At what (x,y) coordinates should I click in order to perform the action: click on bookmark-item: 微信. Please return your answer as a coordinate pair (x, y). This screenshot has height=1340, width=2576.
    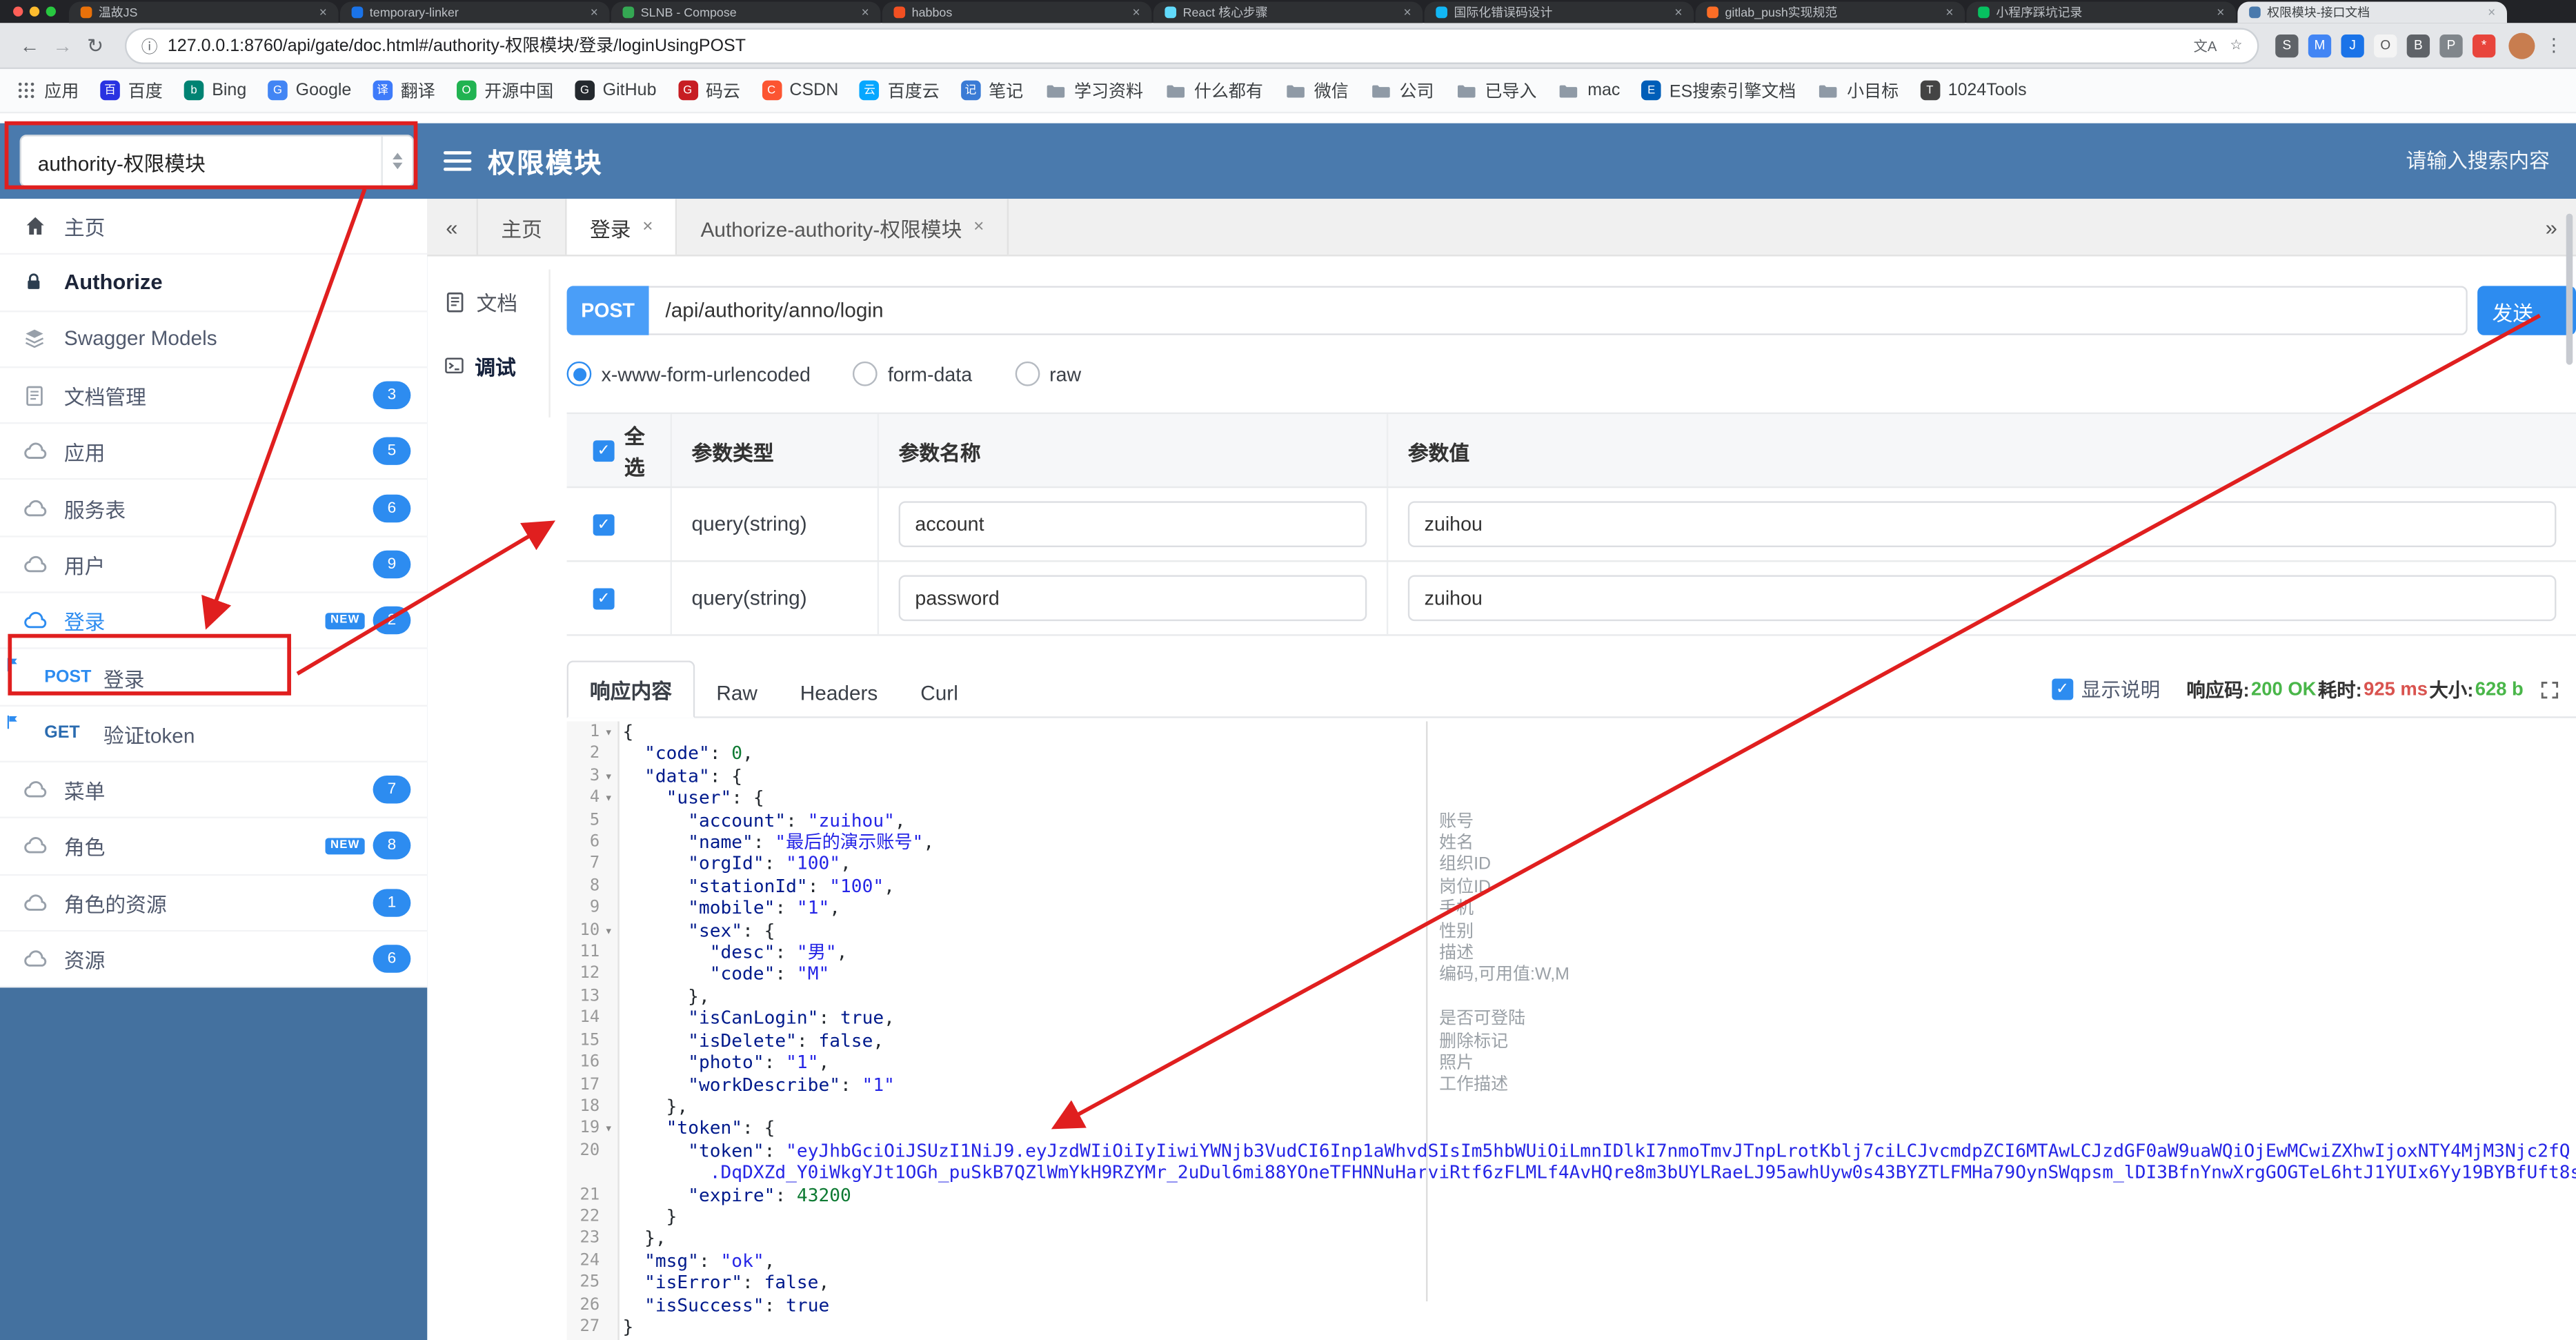
    Looking at the image, I should click on (1317, 90).